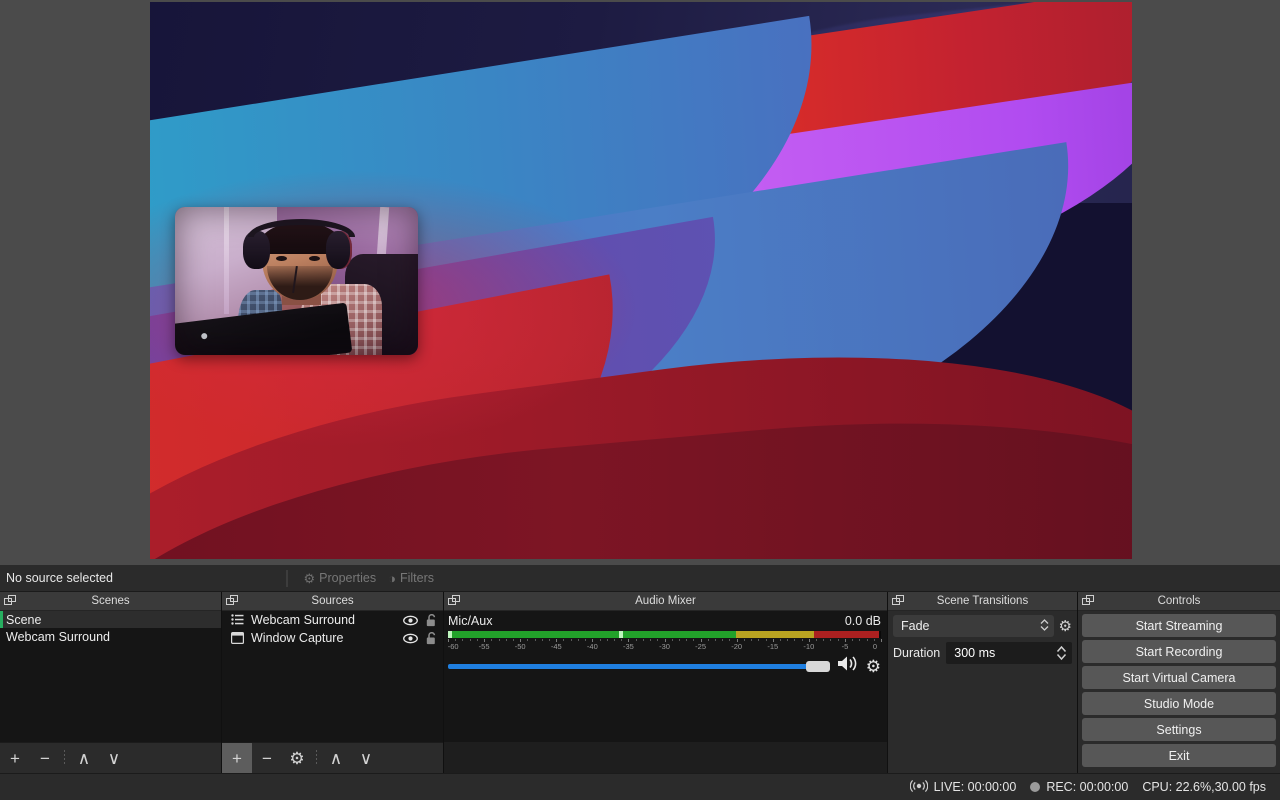  What do you see at coordinates (332, 676) in the screenshot?
I see `sources-list: Webcam Surround Window Capture` at bounding box center [332, 676].